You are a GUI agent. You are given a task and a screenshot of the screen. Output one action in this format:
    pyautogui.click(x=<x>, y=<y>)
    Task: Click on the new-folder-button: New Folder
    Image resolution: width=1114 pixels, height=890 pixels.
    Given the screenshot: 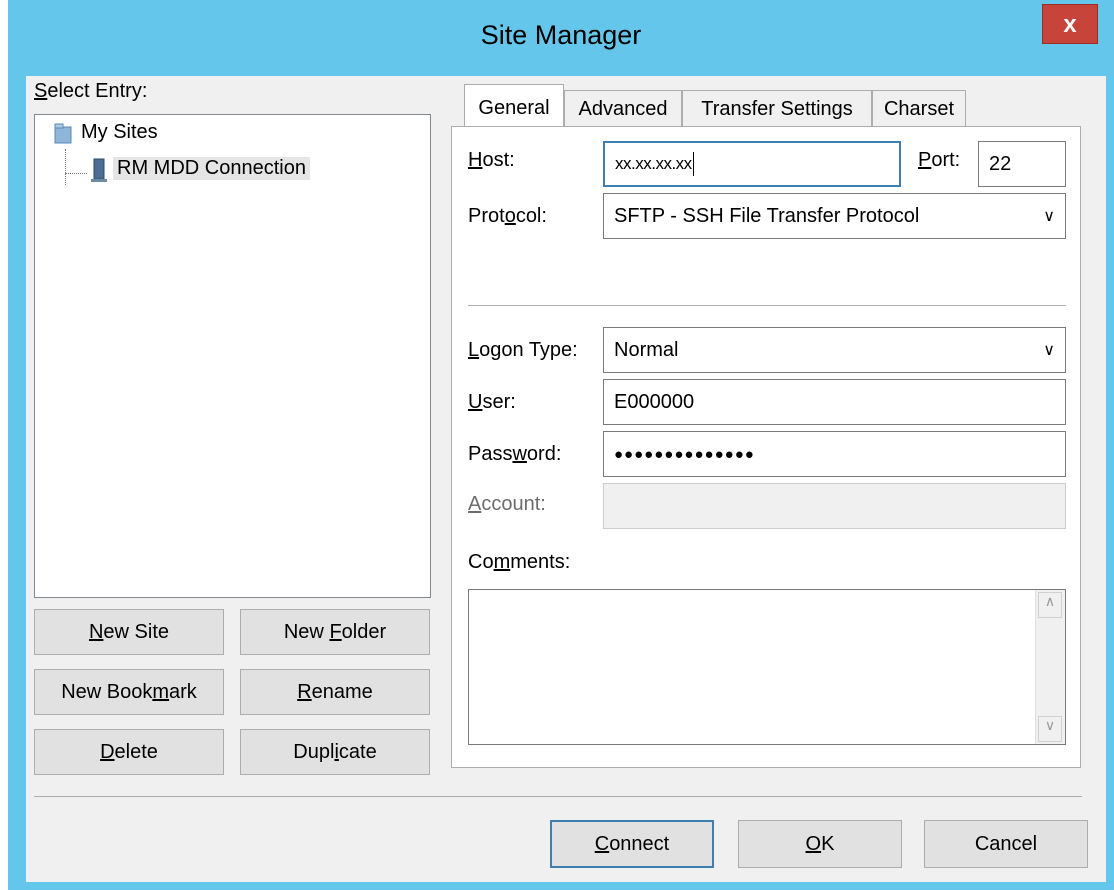 What is the action you would take?
    pyautogui.click(x=335, y=632)
    